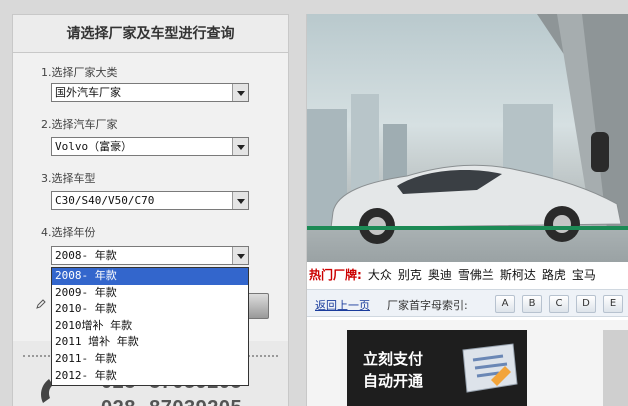 The image size is (628, 406). What do you see at coordinates (105, 200) in the screenshot?
I see `select-value: C30/S40/V50/C70` at bounding box center [105, 200].